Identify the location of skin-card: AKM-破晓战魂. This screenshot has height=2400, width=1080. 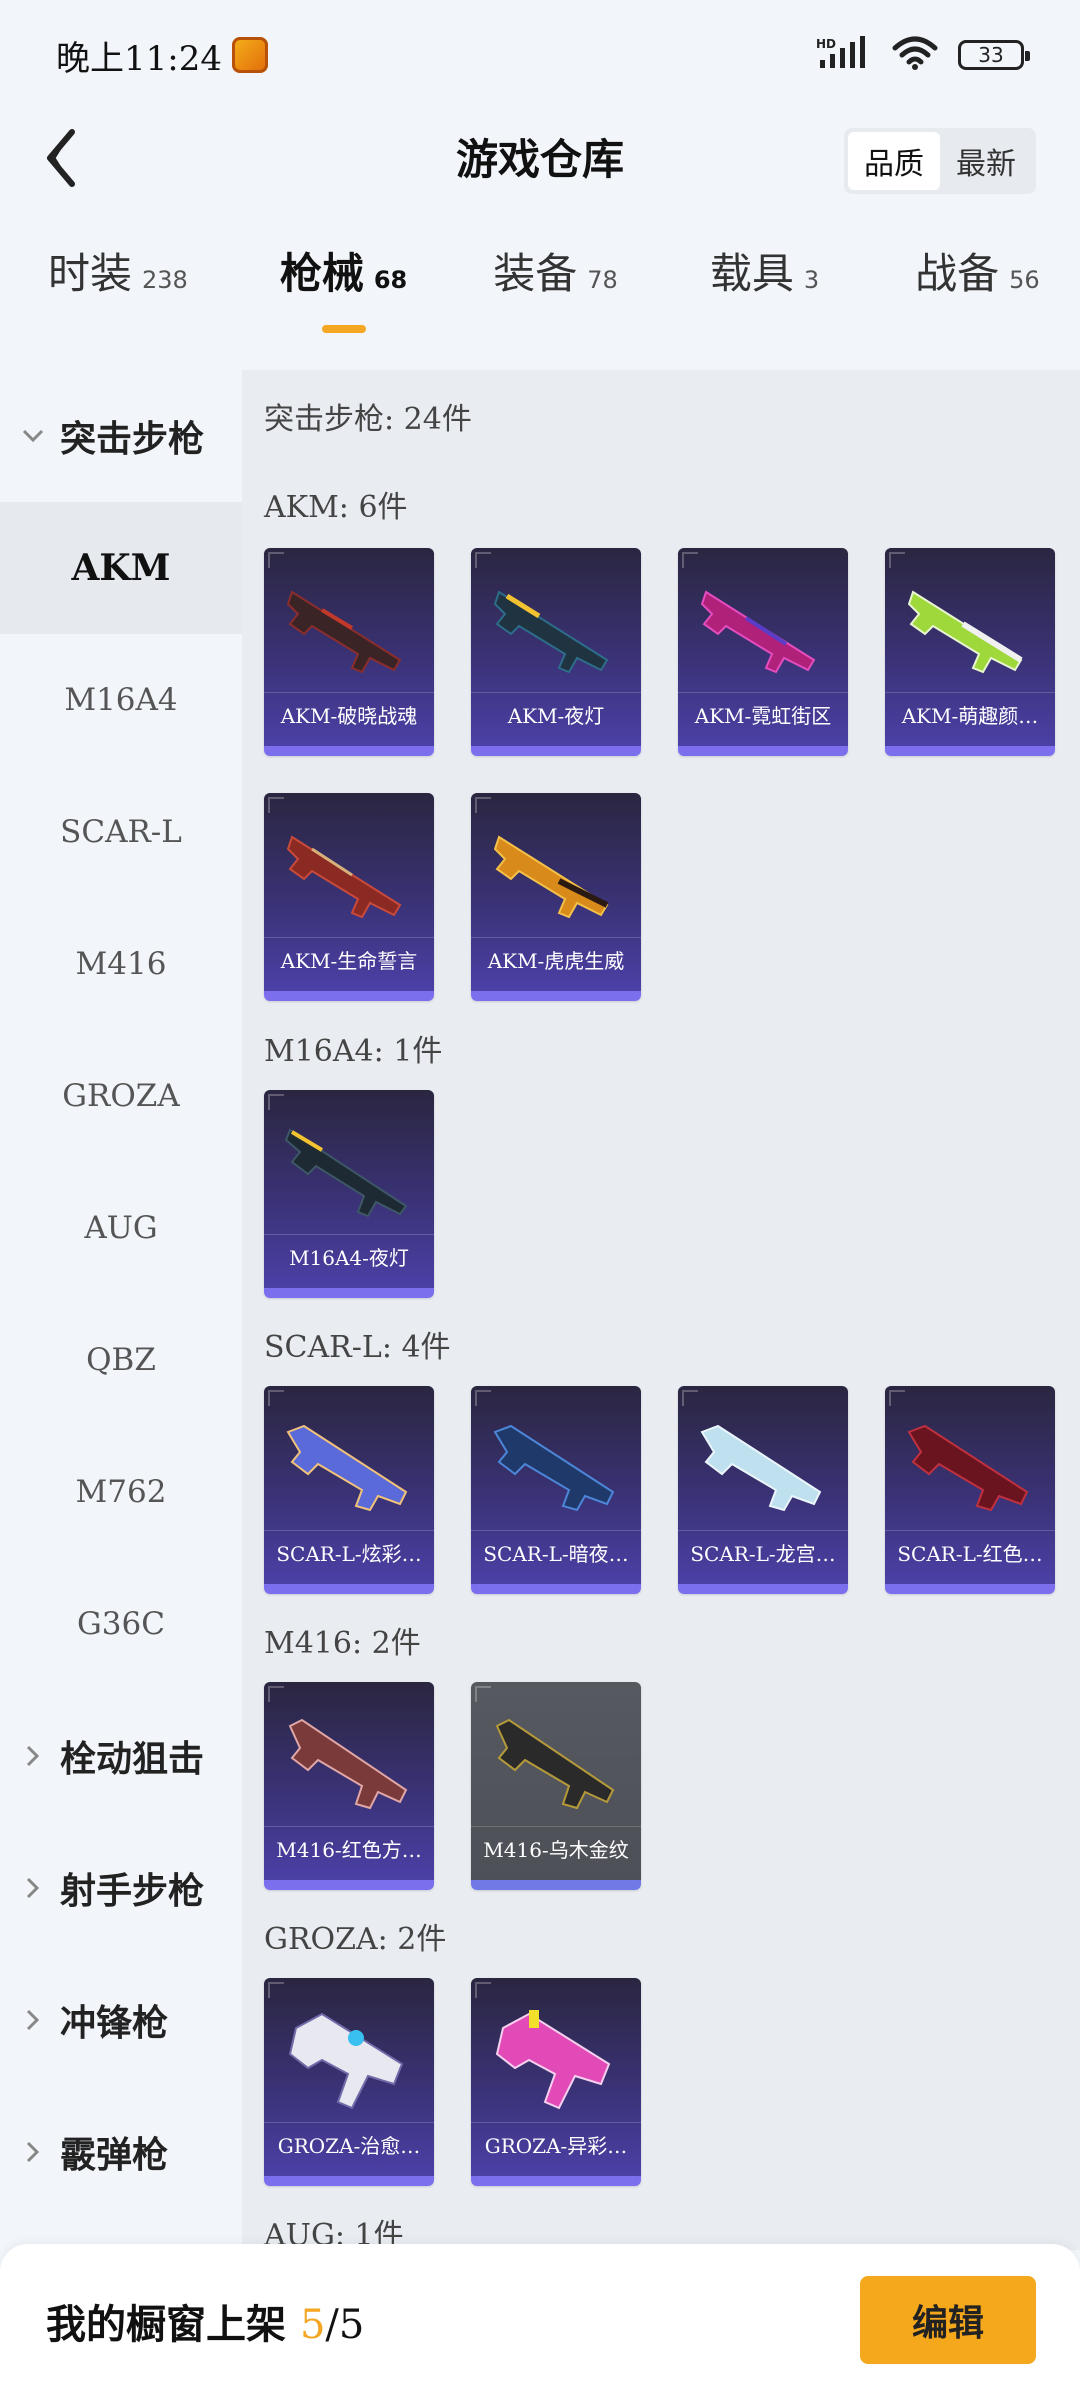
(349, 652).